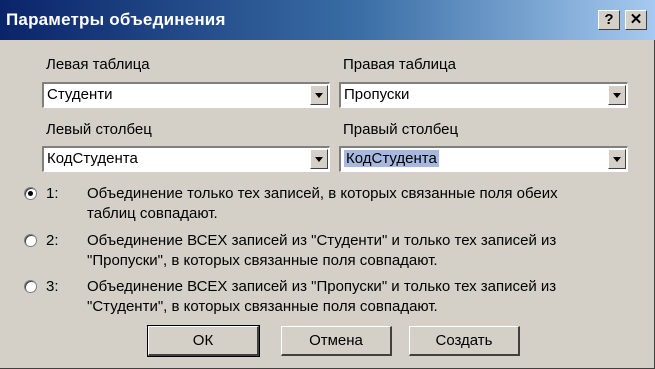 This screenshot has width=655, height=369. I want to click on close-button: ✕, so click(636, 20).